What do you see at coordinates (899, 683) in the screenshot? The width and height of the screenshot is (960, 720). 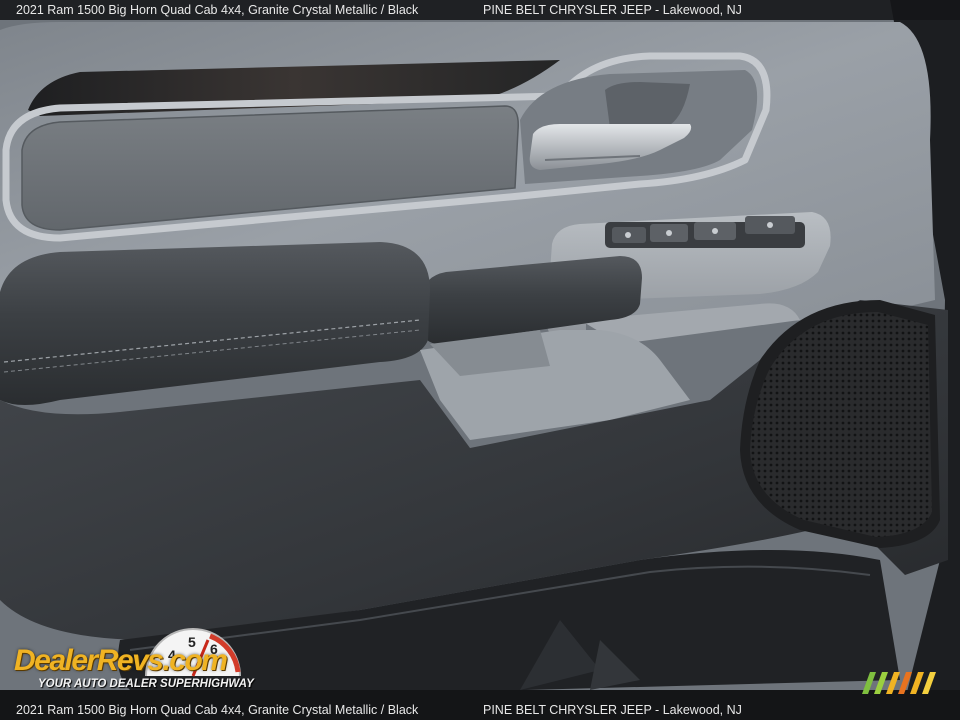 I see `watermark-stripes-icon` at bounding box center [899, 683].